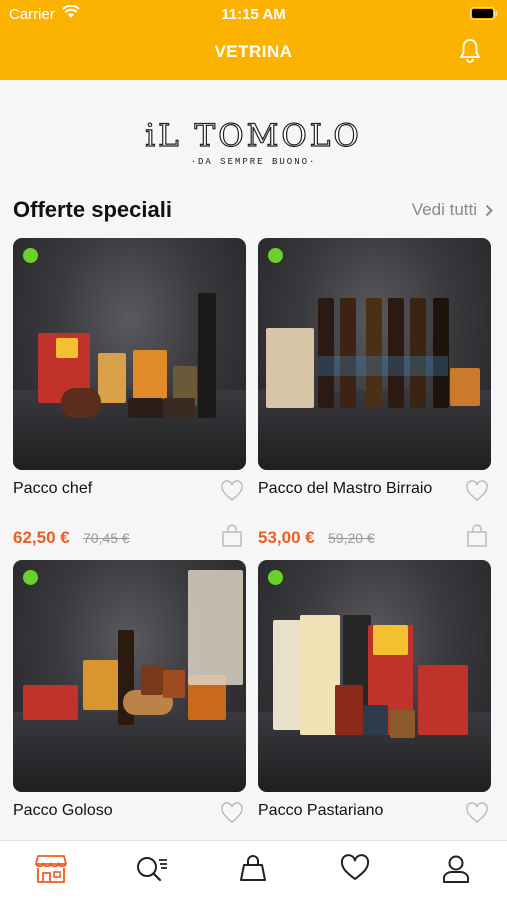 The height and width of the screenshot is (900, 507). I want to click on product-old-price: 70,45 €, so click(106, 538).